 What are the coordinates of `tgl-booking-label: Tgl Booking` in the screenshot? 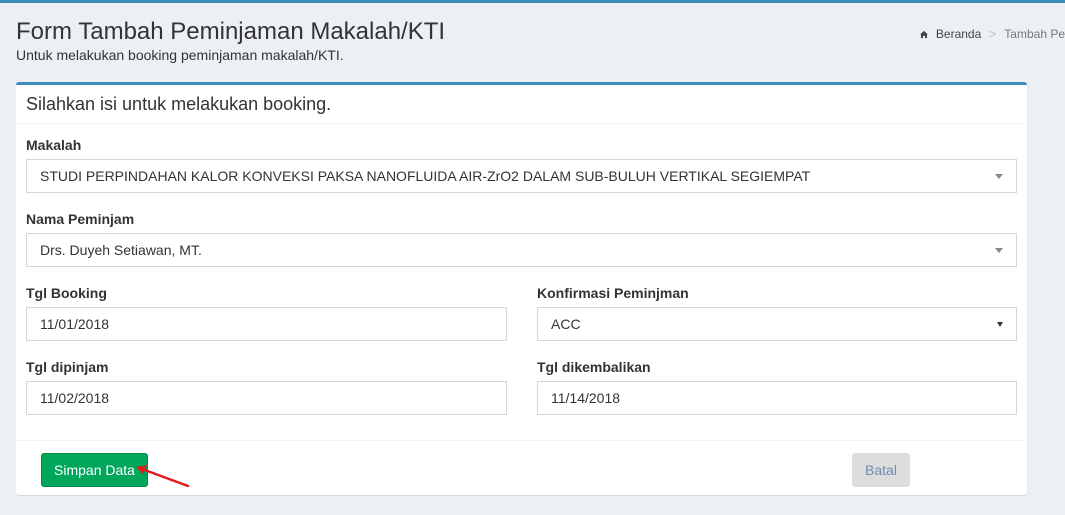 It's located at (66, 293).